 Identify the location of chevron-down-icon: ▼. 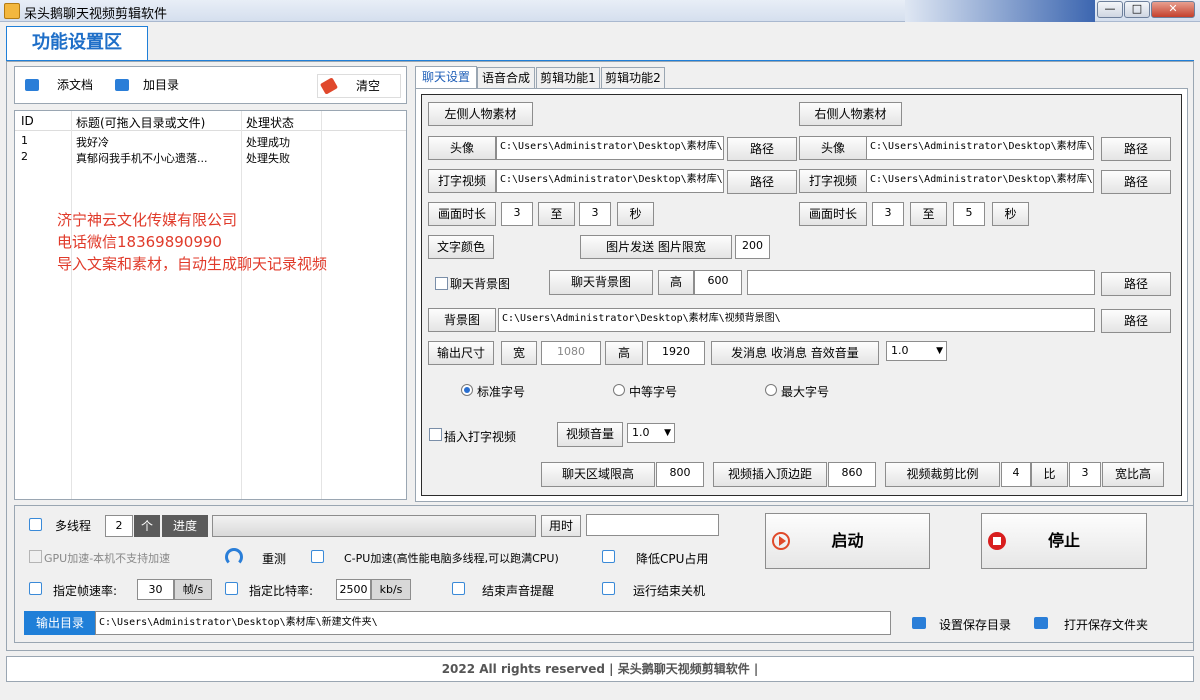
(667, 433).